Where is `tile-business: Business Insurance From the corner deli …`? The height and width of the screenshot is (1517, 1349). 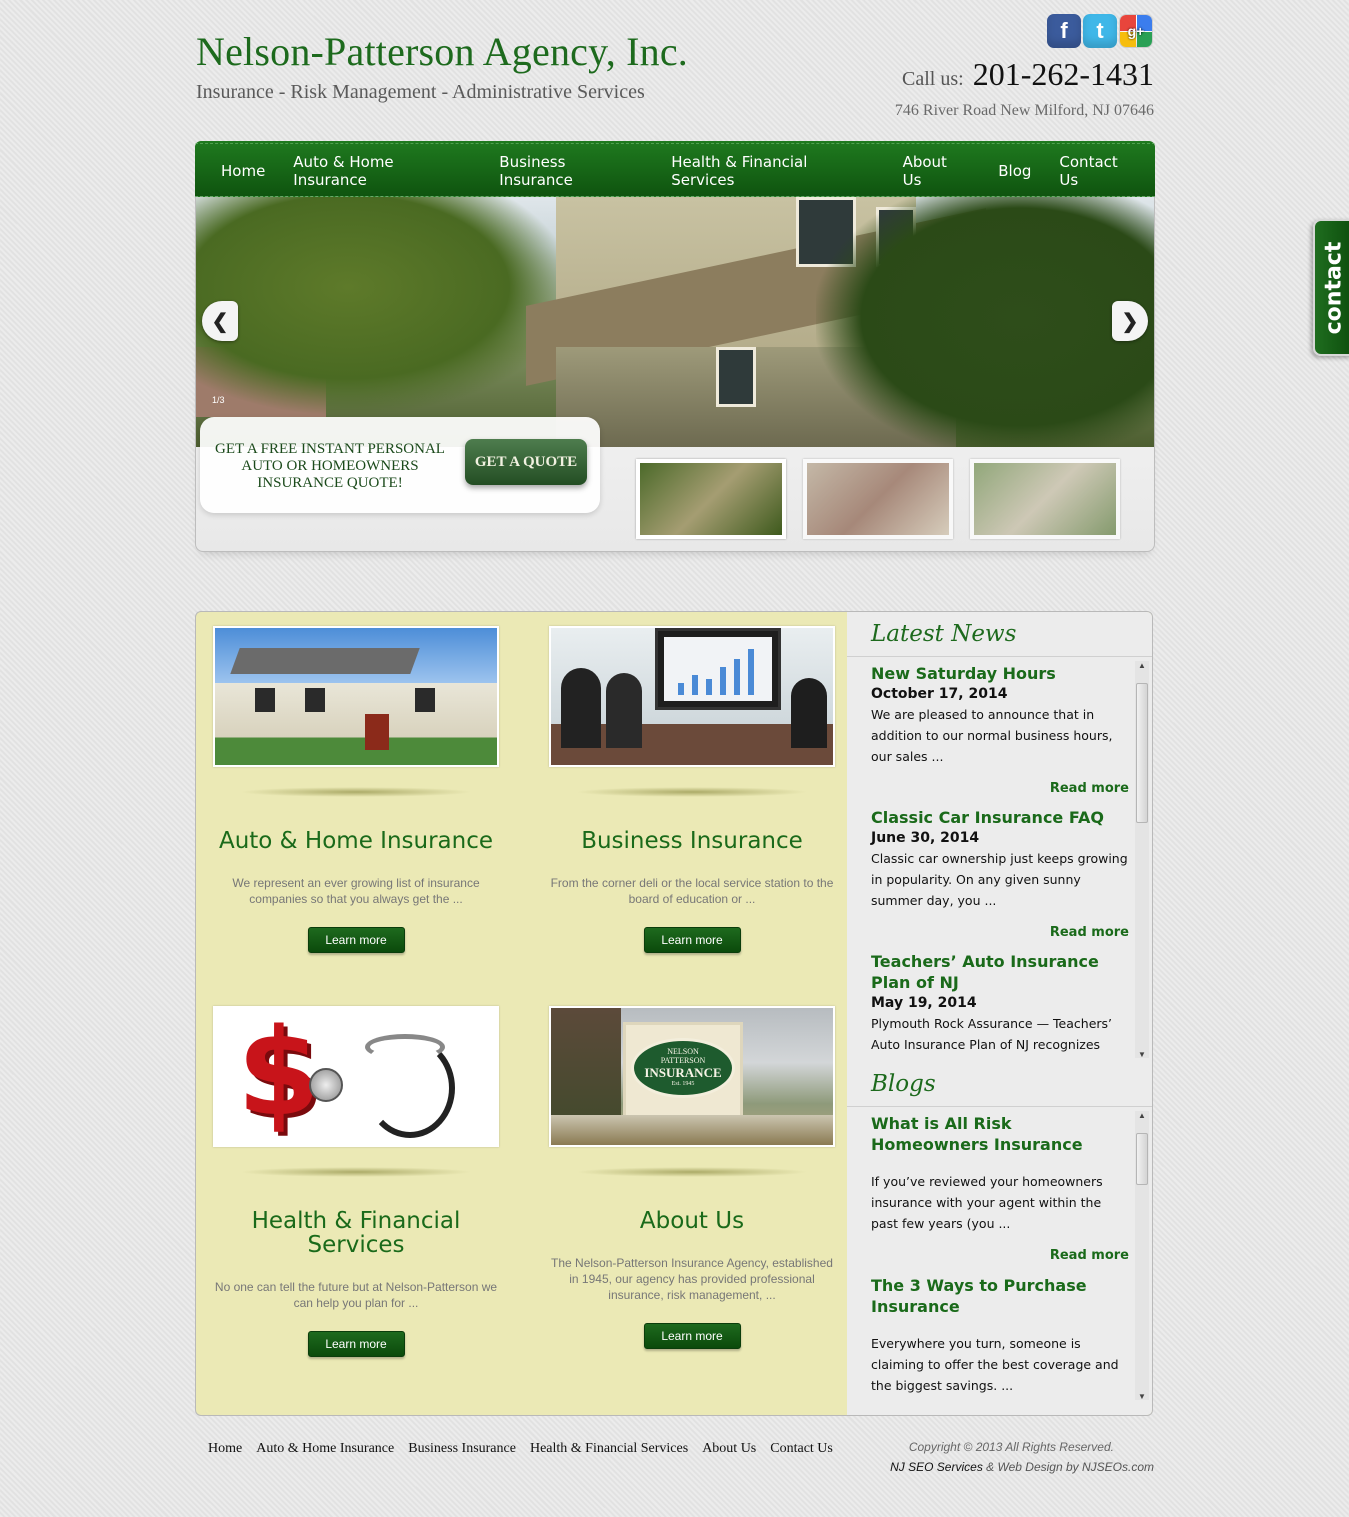
tile-business: Business Insurance From the corner deli … is located at coordinates (692, 789).